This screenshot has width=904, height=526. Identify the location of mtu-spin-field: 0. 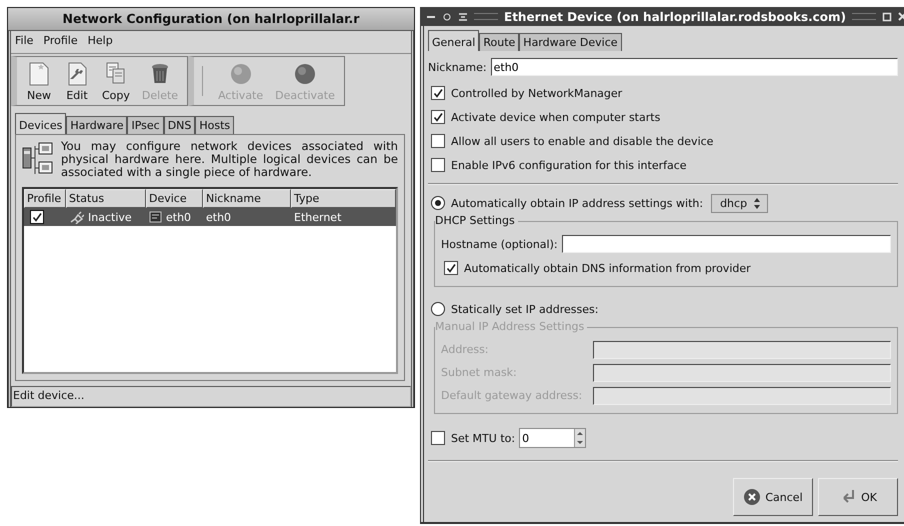
(552, 438).